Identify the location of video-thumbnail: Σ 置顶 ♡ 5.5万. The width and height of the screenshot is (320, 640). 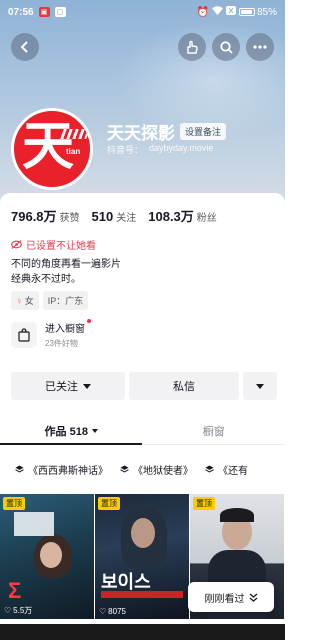
(47, 556).